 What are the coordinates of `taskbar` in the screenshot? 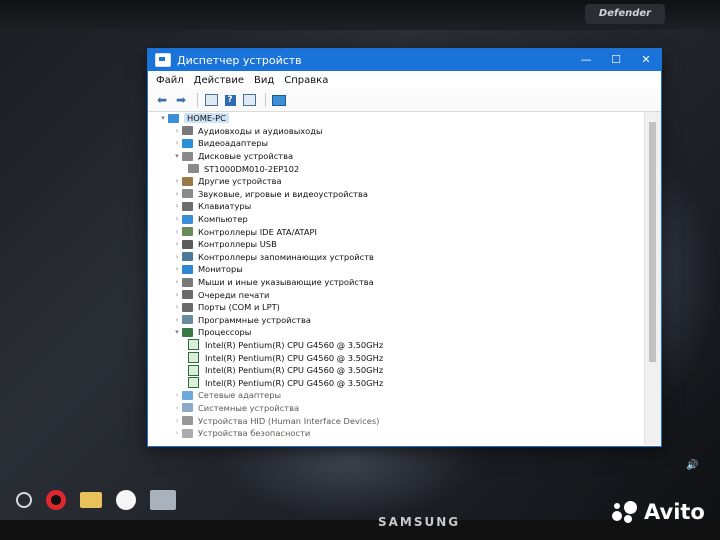 It's located at (108, 500).